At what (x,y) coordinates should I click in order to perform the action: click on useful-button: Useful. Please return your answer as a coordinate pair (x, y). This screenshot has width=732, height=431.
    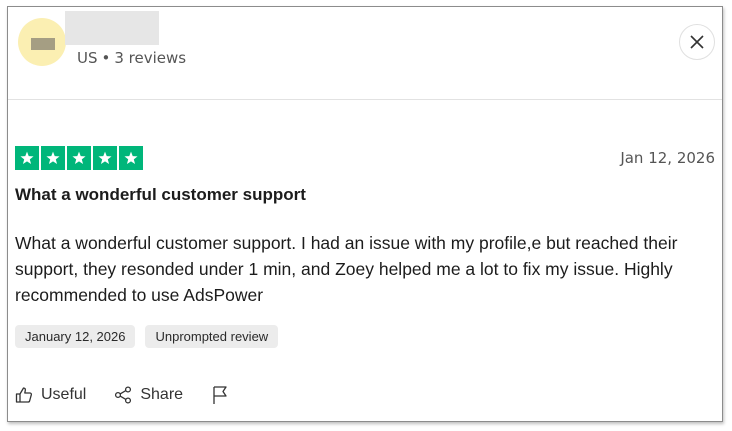
    Looking at the image, I should click on (50, 395).